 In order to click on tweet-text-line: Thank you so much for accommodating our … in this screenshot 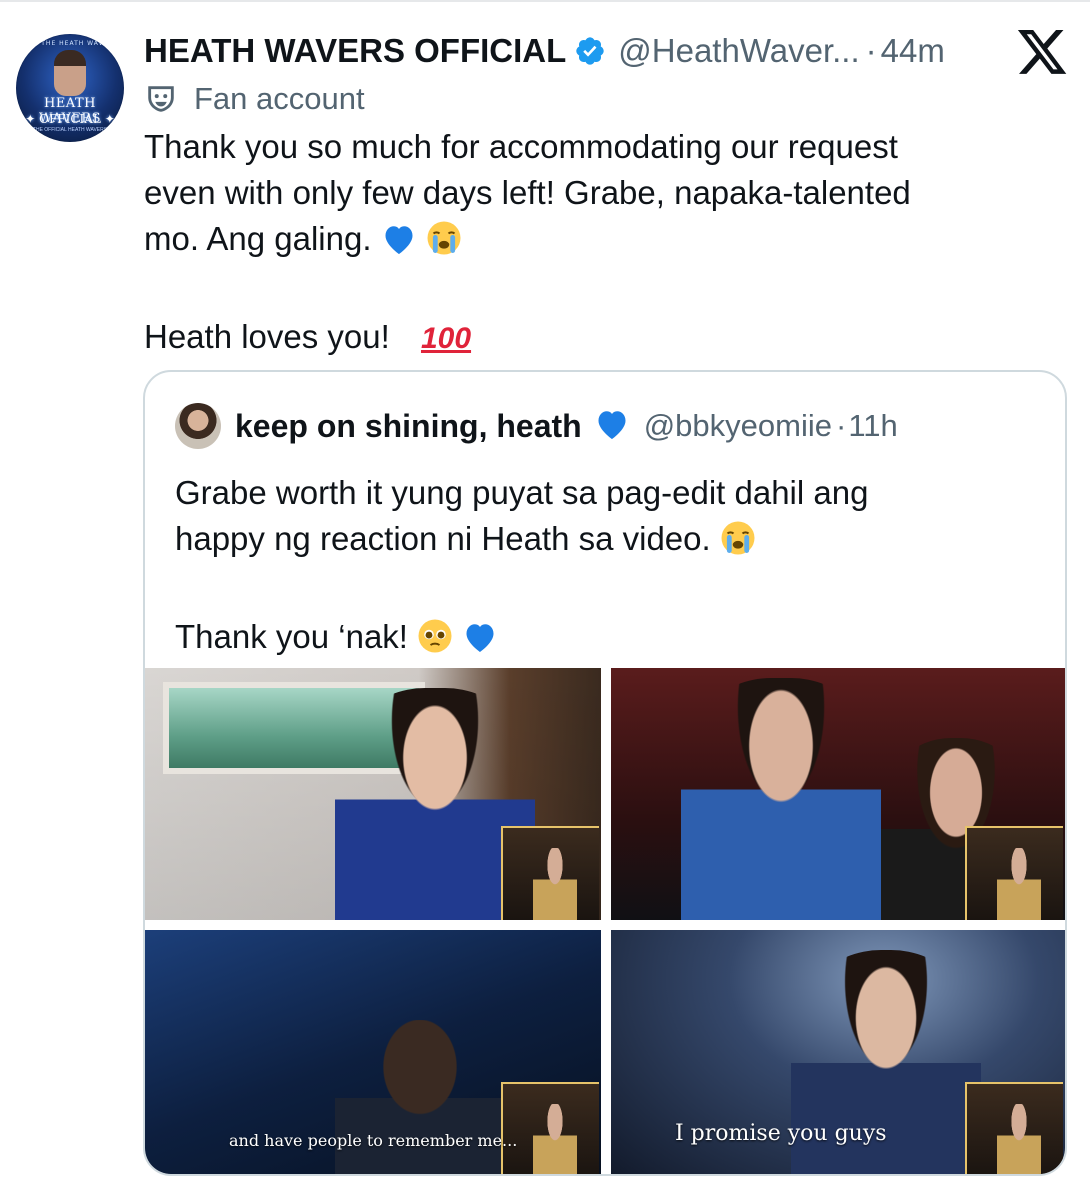, I will do `click(521, 146)`.